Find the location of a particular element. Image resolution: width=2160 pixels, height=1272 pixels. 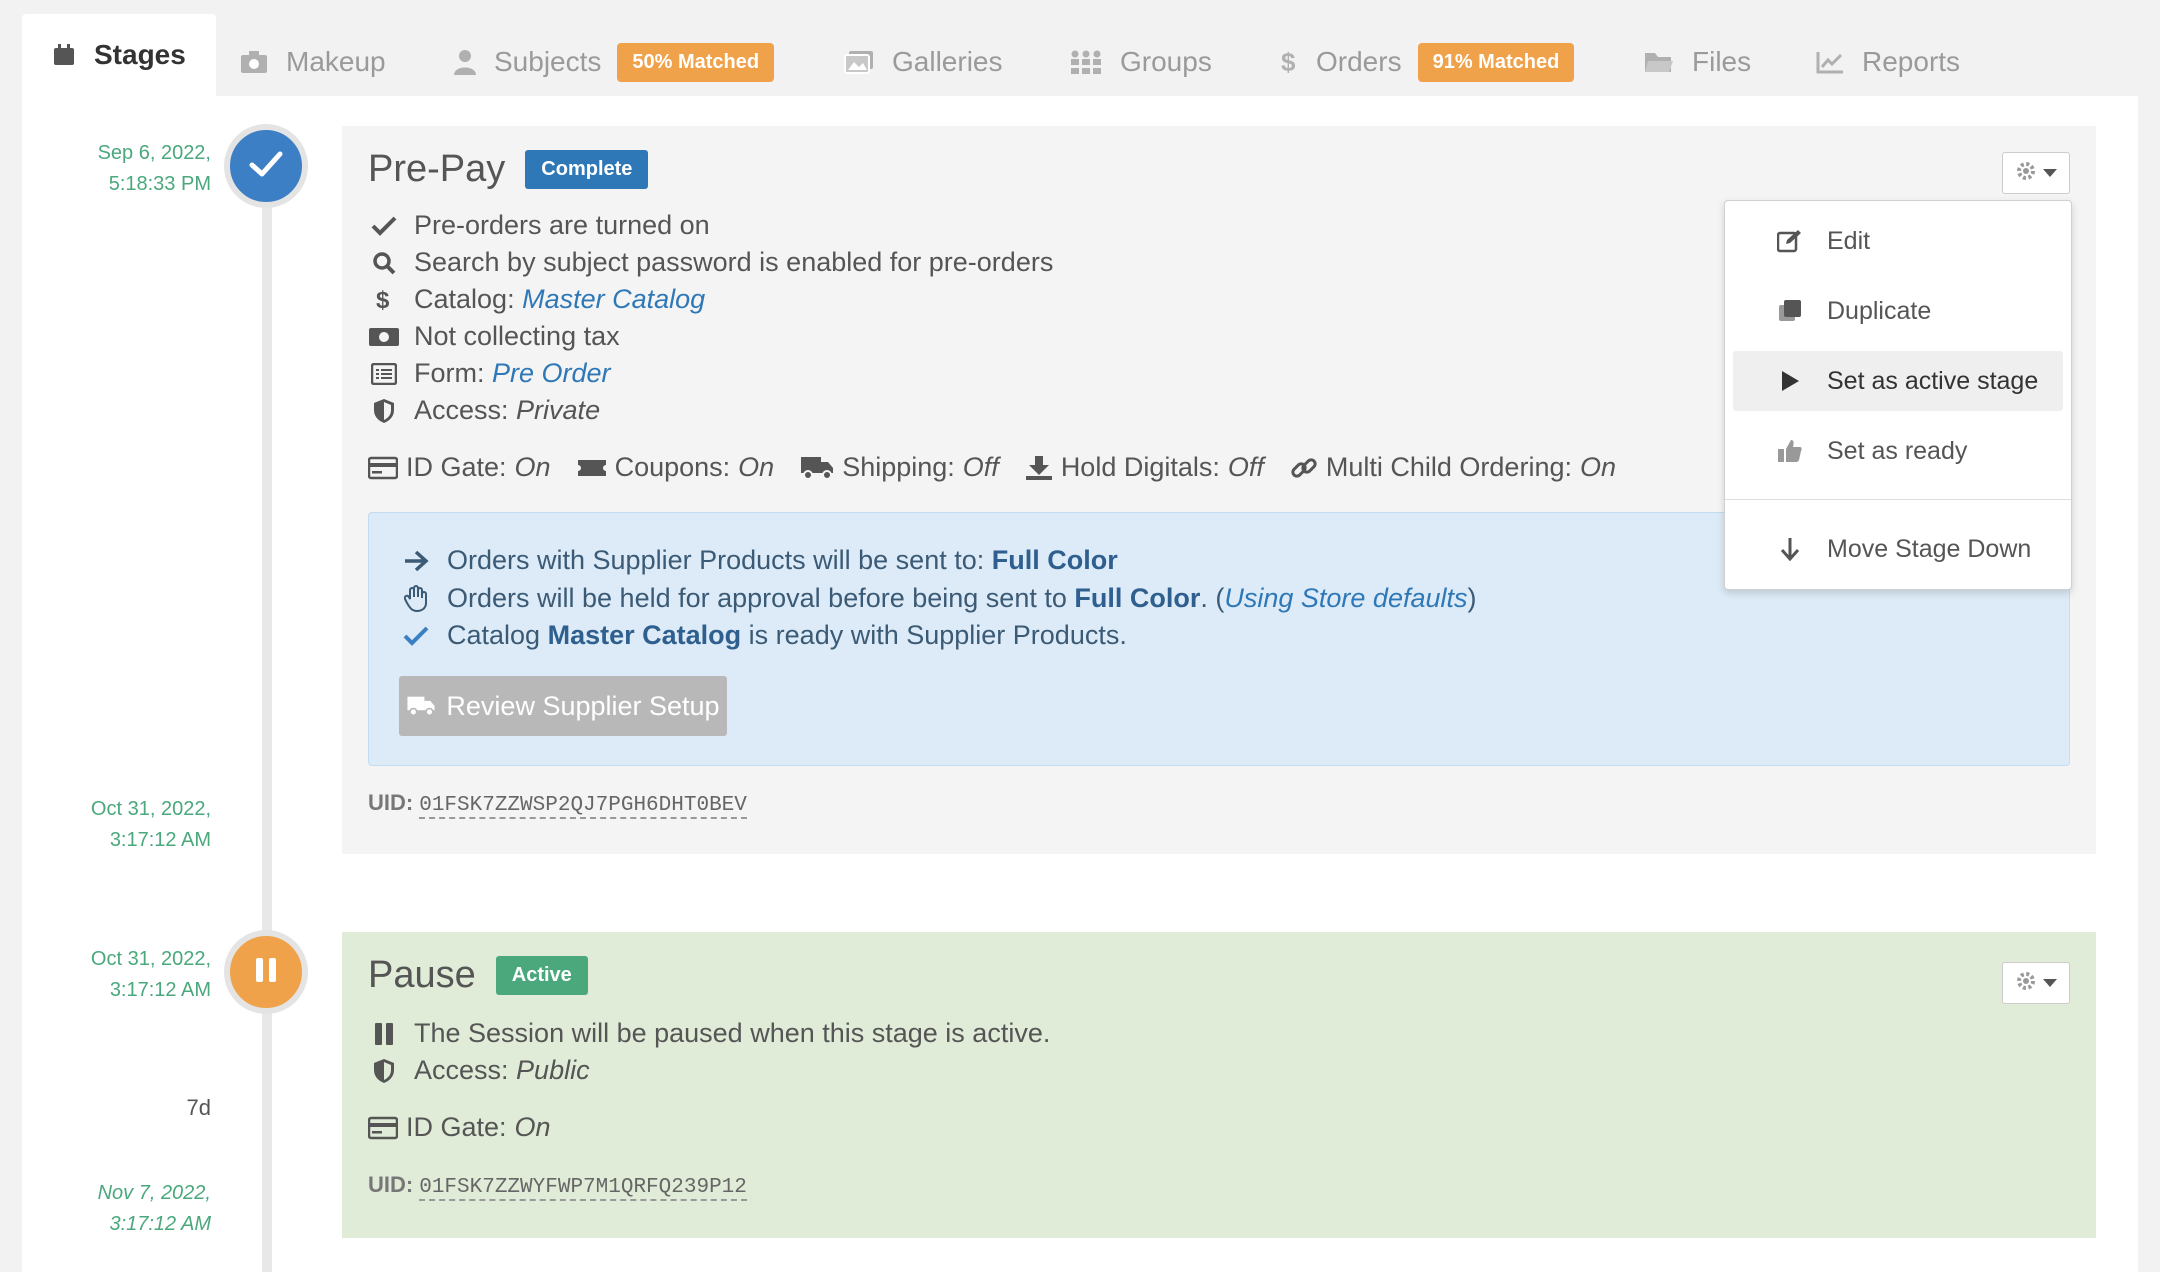

tab-label: Files is located at coordinates (1722, 61).